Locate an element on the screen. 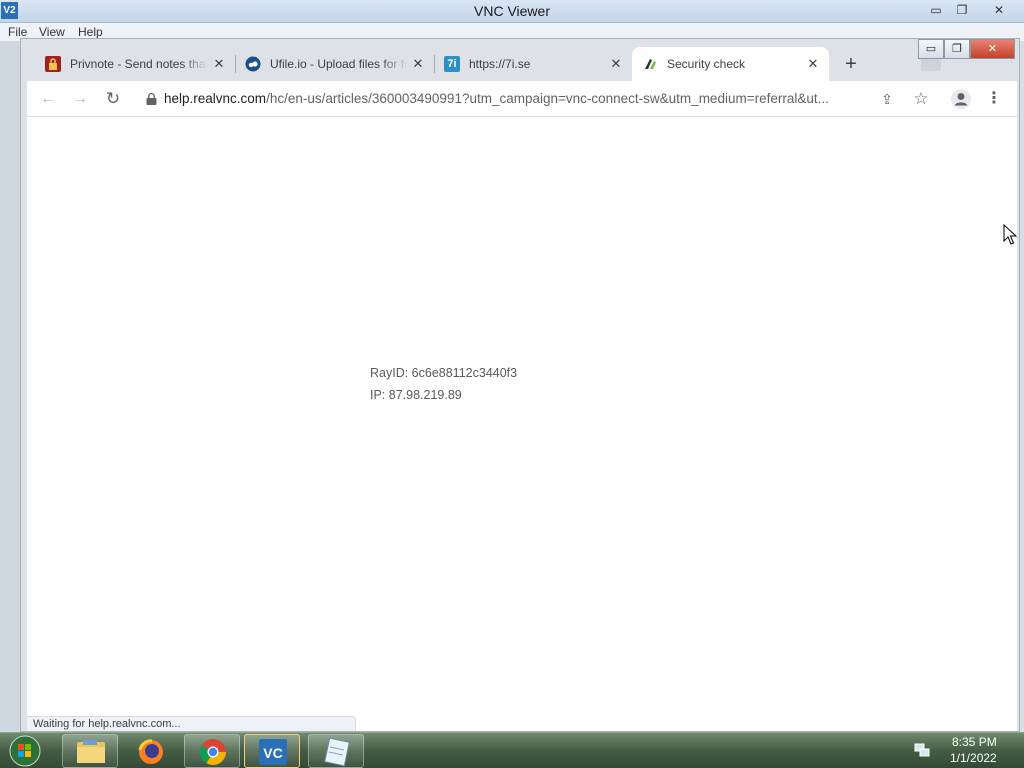  chrome-icon is located at coordinates (212, 751).